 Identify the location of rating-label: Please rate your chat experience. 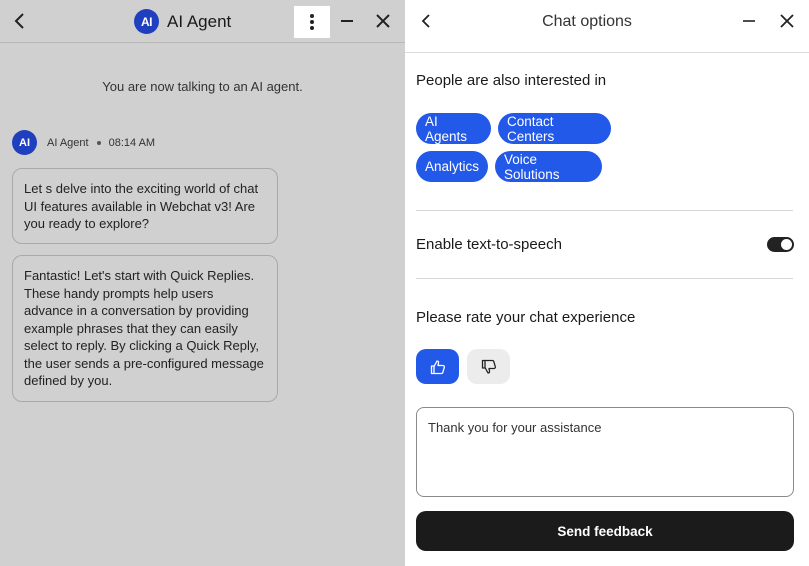
(526, 317).